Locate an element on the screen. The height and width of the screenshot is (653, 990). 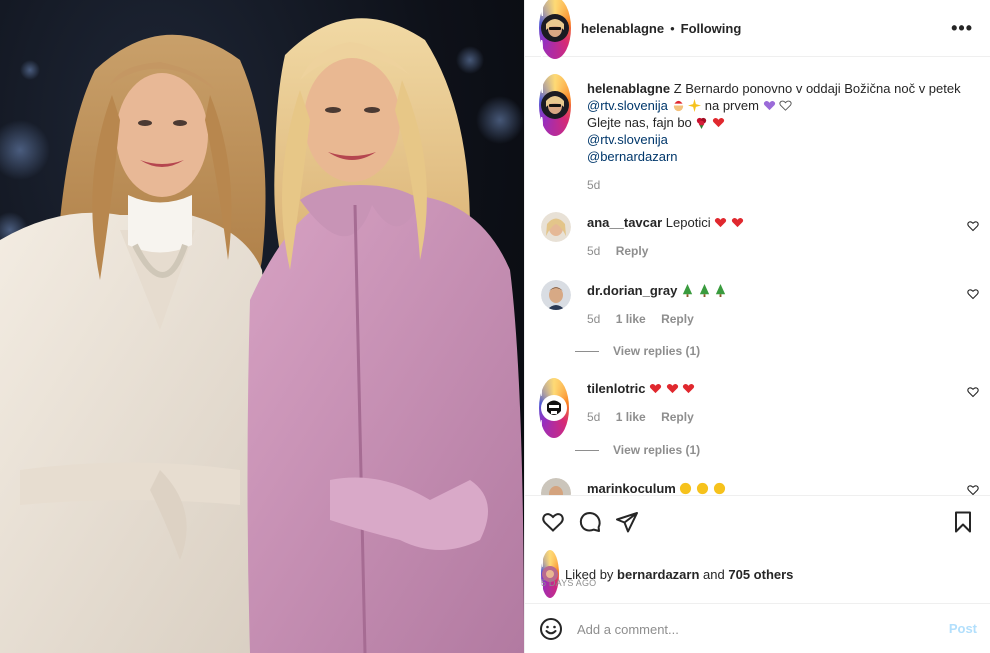
more-options-icon: ••• is located at coordinates (962, 28).